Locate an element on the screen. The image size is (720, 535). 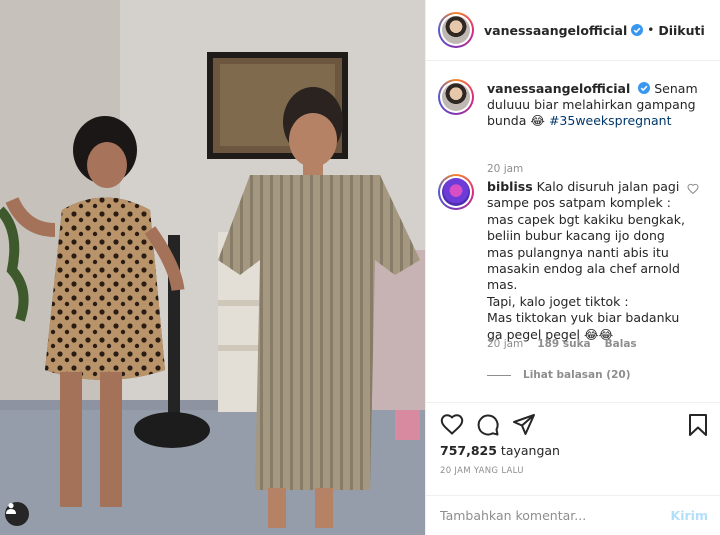
author-avatar-image is located at coordinates (456, 30).